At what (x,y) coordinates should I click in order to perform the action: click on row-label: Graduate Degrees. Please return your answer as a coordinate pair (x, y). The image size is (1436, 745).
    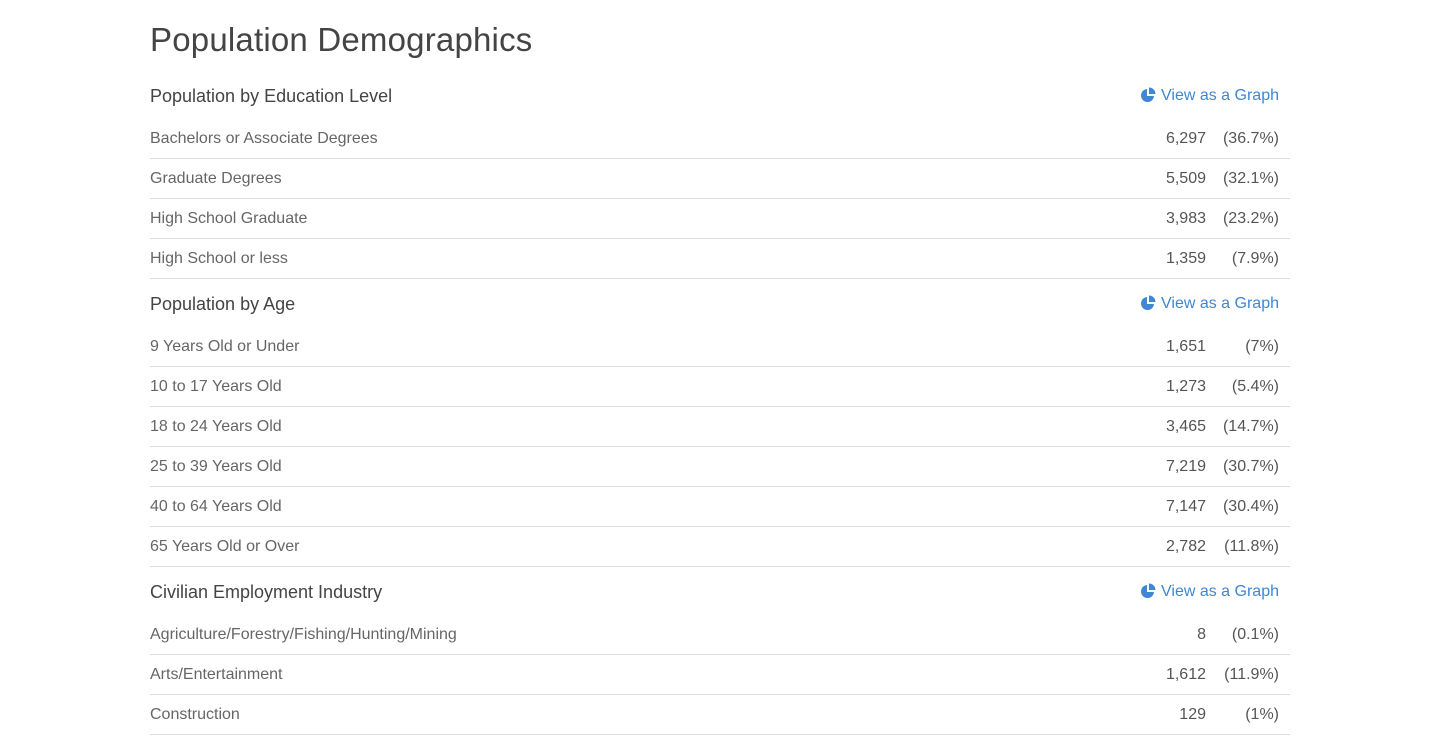
    Looking at the image, I should click on (216, 178).